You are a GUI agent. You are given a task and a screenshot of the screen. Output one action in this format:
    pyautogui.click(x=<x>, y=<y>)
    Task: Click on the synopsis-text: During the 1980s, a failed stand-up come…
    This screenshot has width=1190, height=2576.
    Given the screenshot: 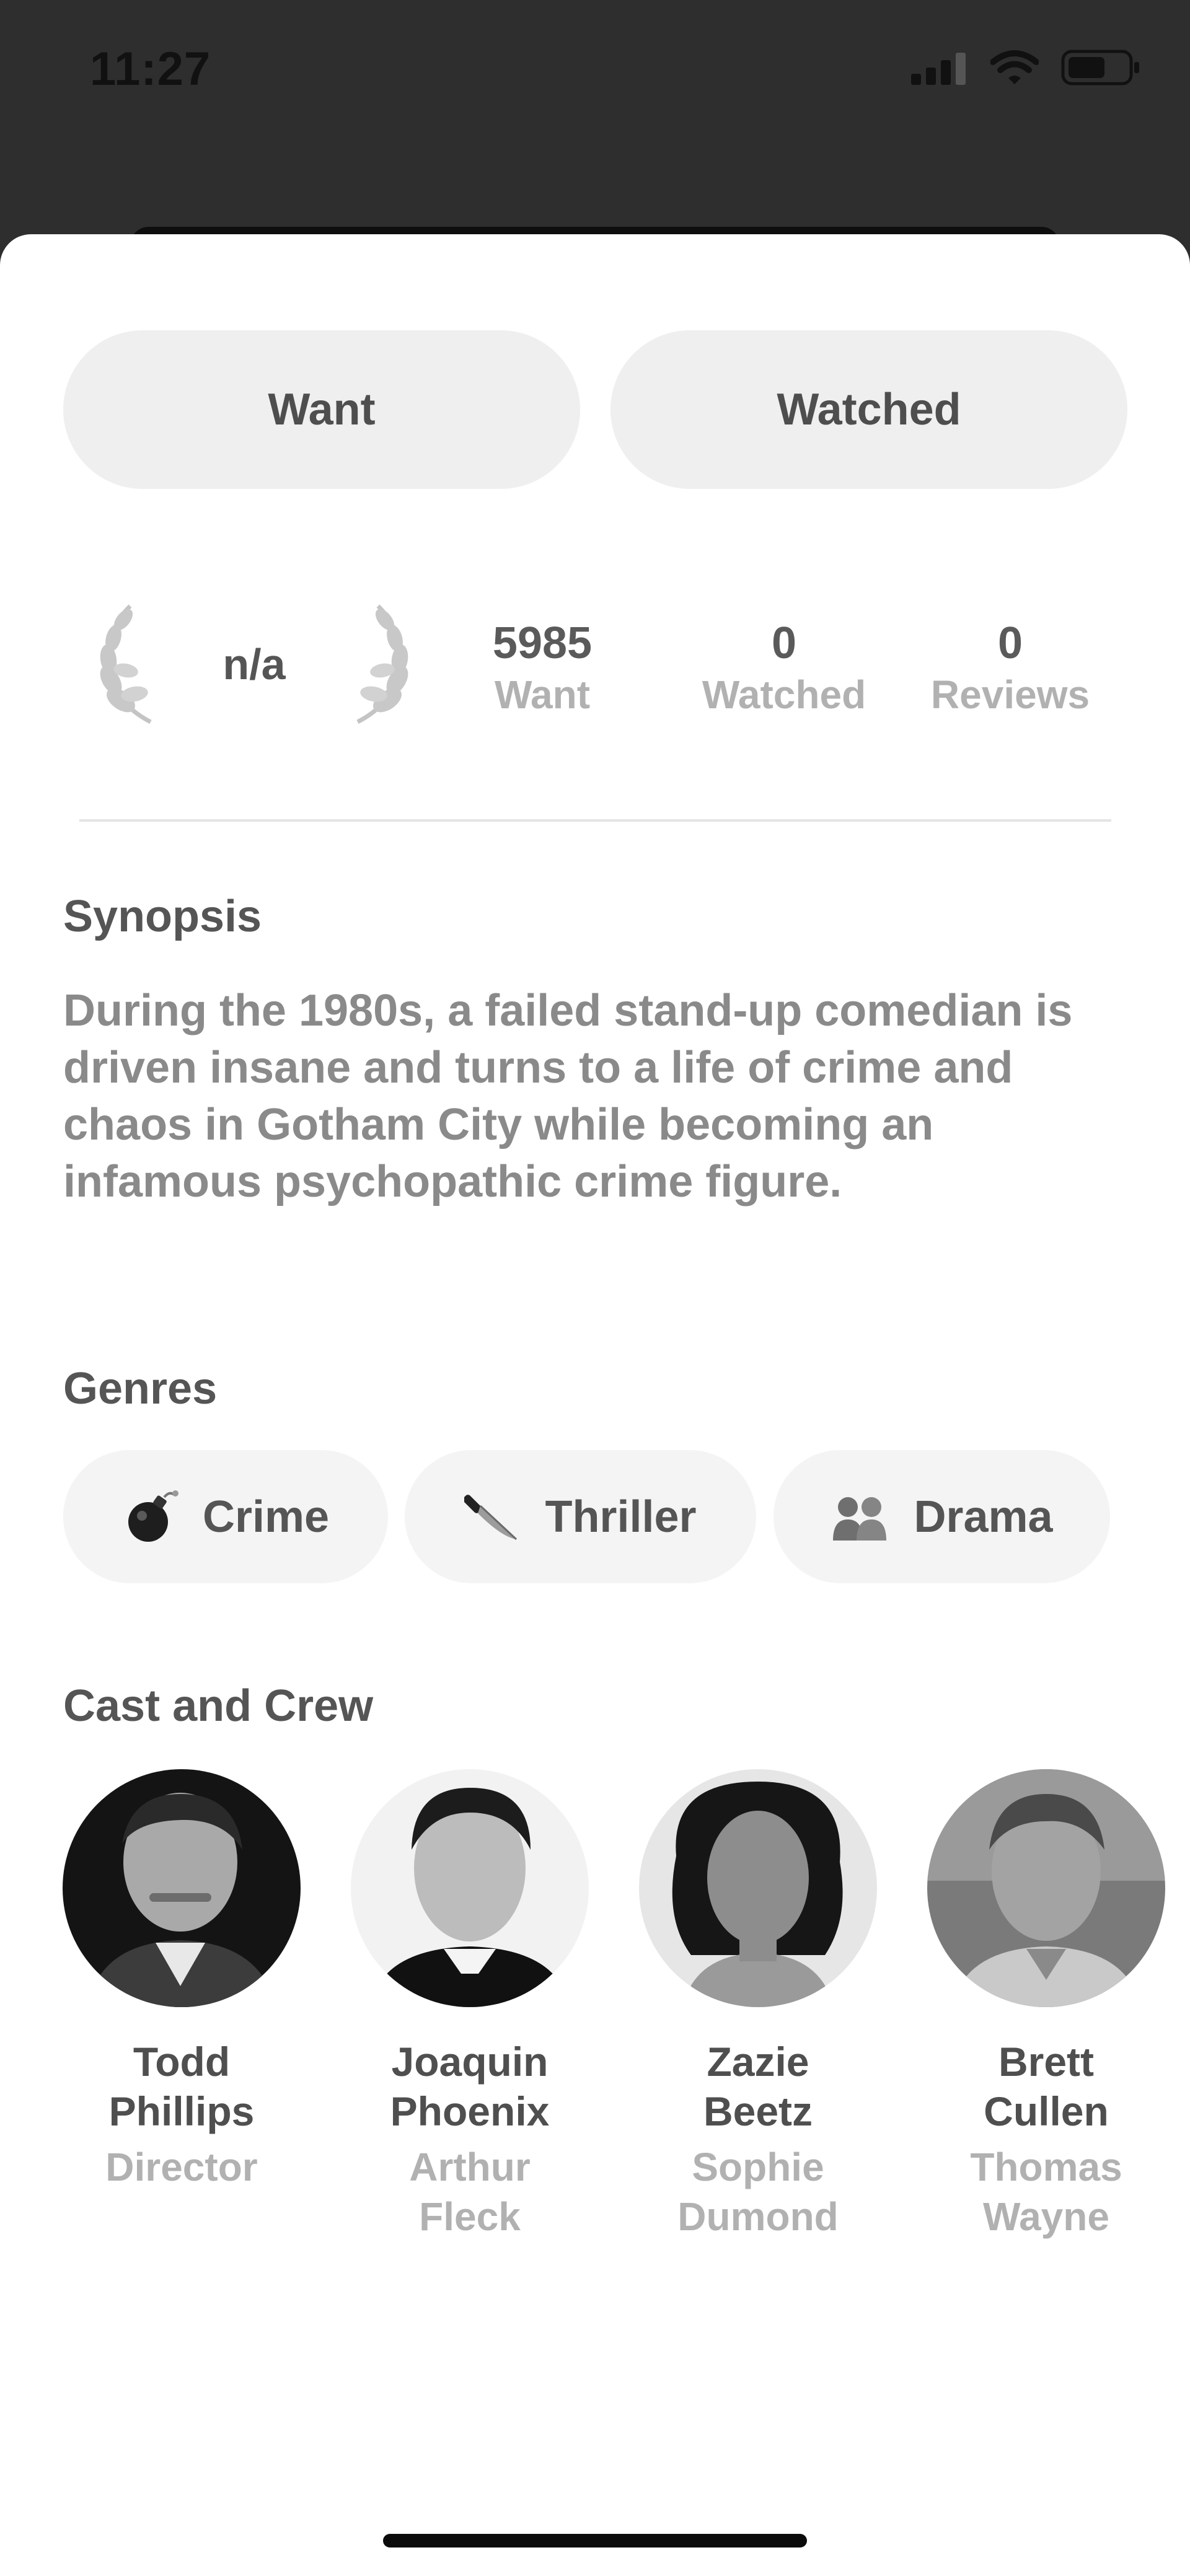 What is the action you would take?
    pyautogui.click(x=568, y=1096)
    